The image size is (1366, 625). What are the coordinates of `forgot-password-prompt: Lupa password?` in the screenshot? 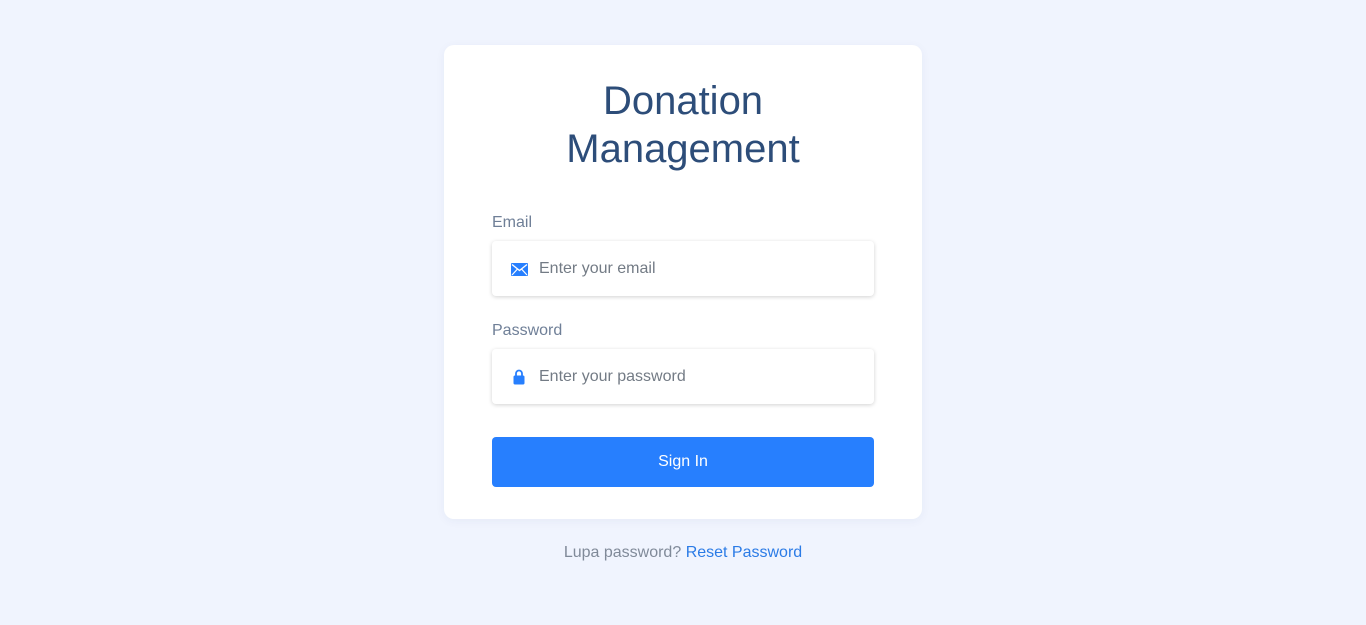 It's located at (622, 552).